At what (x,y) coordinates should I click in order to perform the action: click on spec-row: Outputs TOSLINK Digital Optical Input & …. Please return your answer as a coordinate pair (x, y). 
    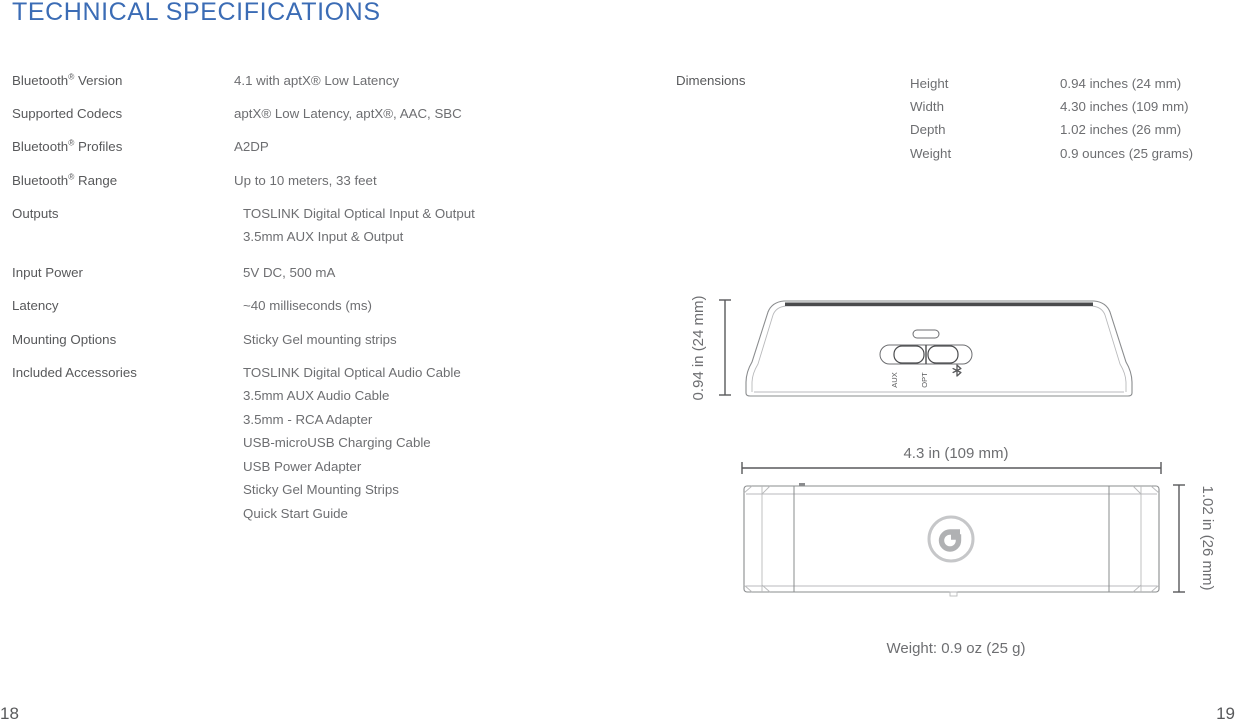
    Looking at the image, I should click on (322, 225).